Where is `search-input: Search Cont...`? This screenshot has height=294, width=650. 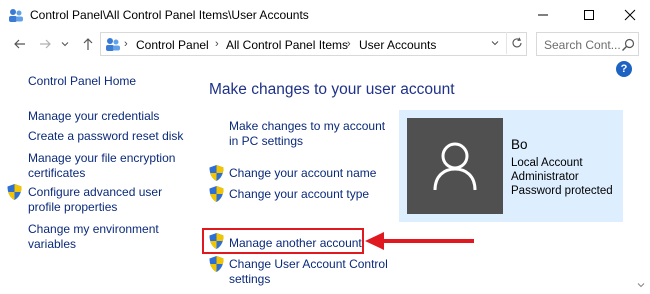 search-input: Search Cont... is located at coordinates (587, 44).